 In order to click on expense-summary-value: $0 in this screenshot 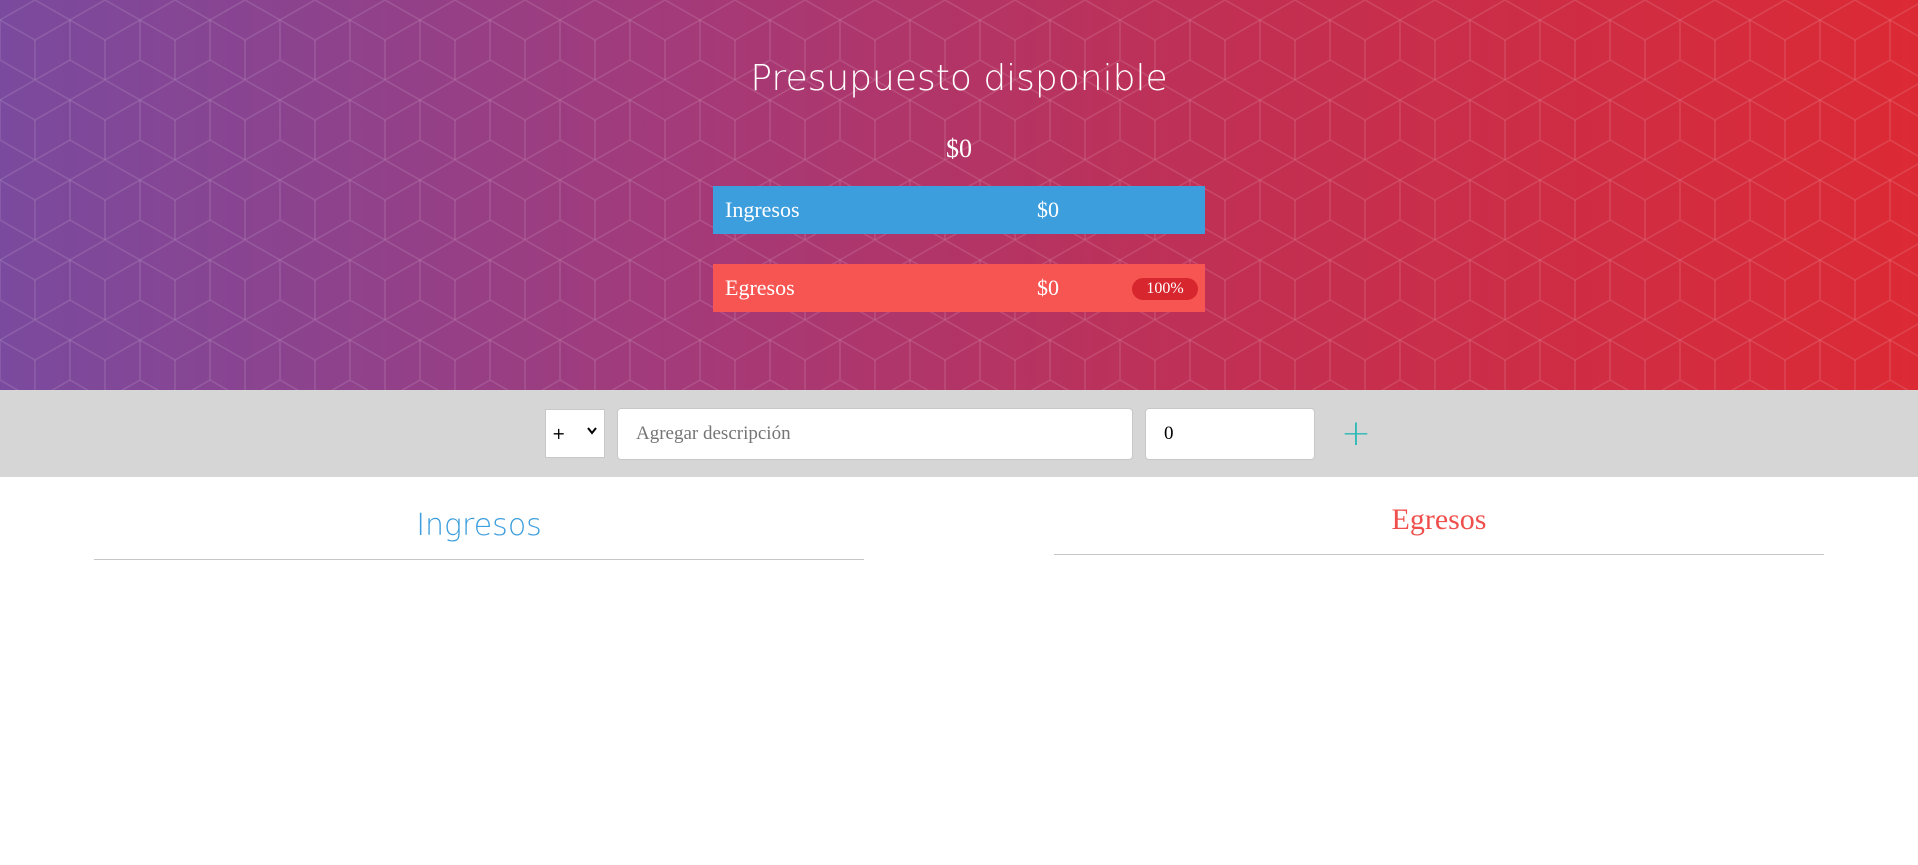, I will do `click(1048, 287)`.